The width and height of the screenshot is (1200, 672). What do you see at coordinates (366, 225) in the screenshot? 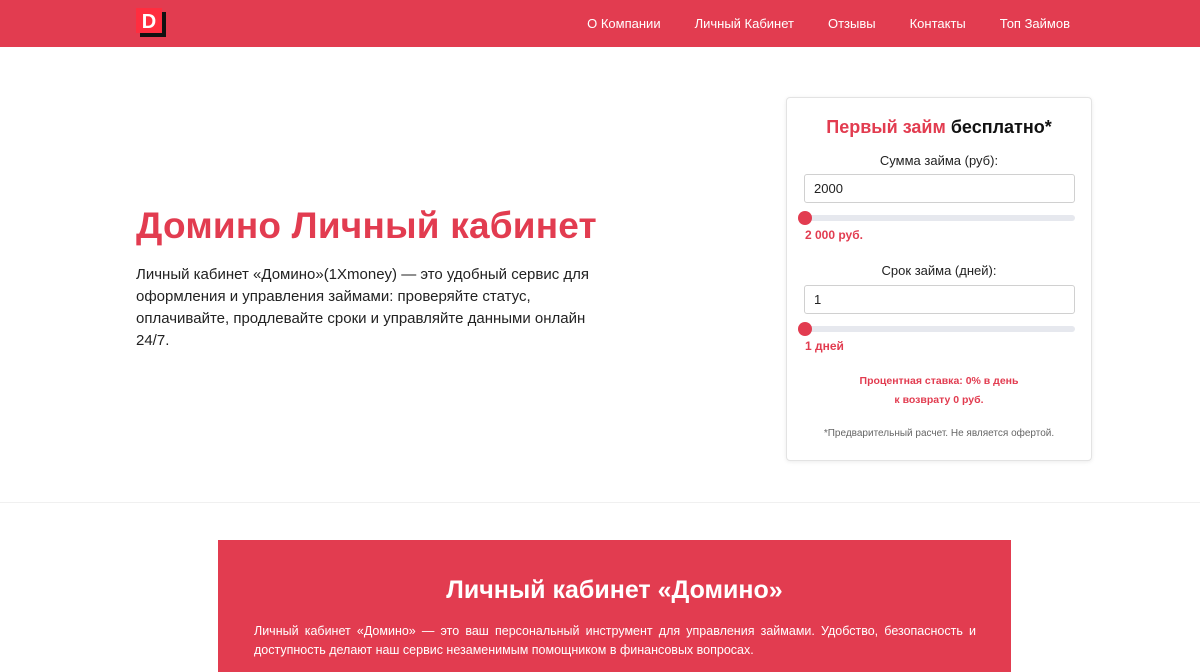
I see `page-title: Домино Личный кабинет` at bounding box center [366, 225].